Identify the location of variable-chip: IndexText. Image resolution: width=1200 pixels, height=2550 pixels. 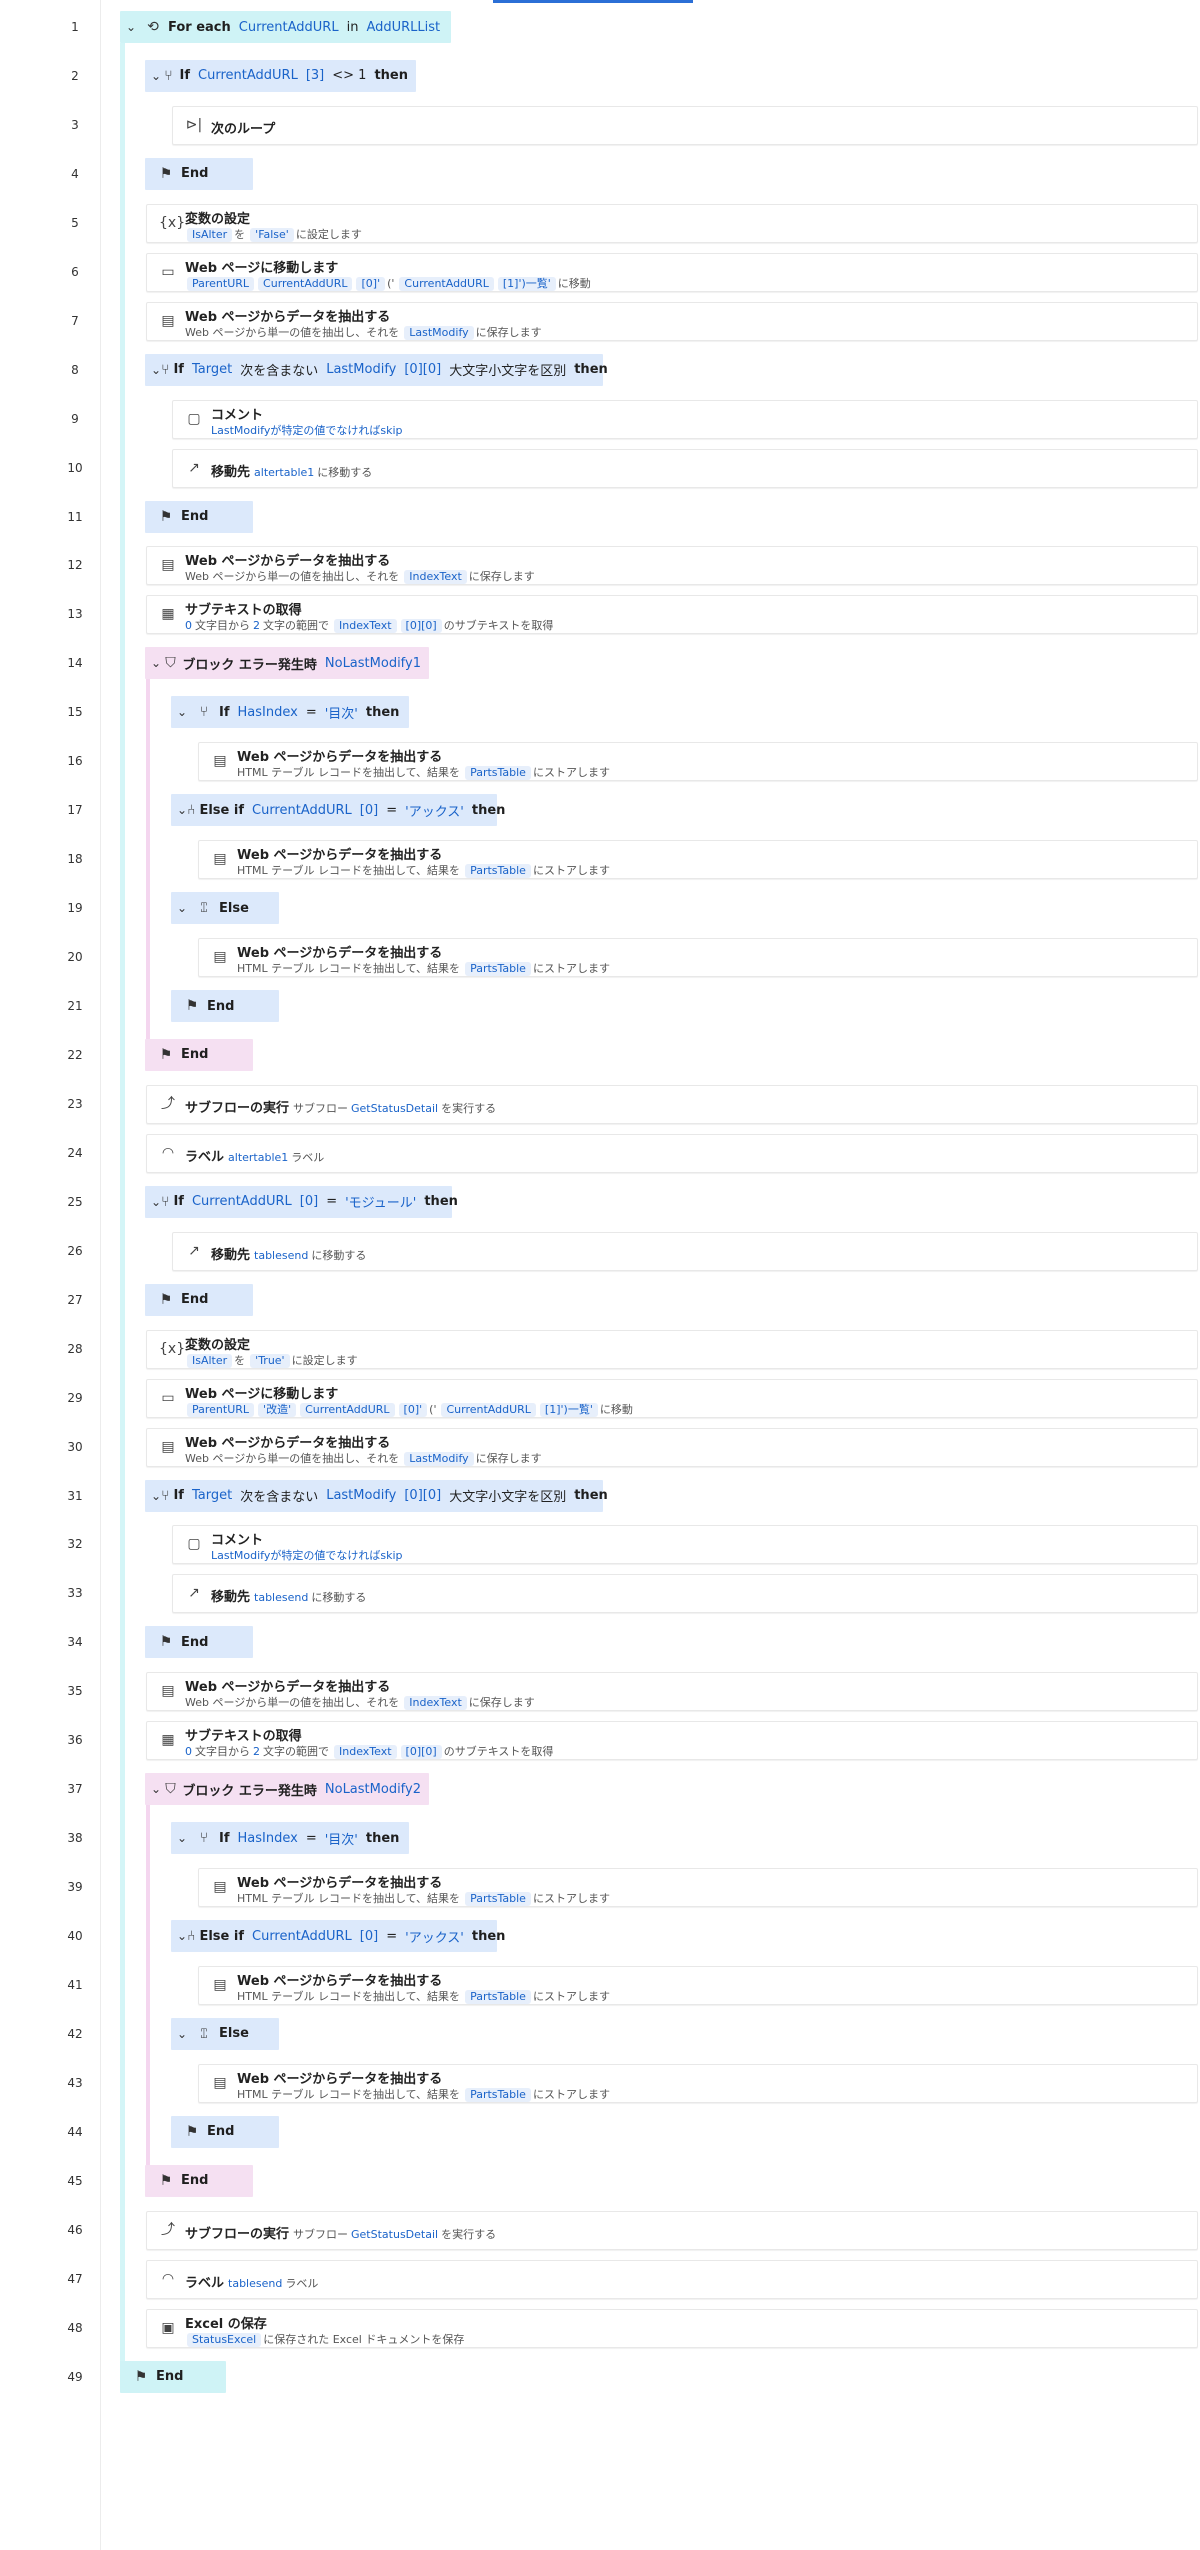
(365, 1752).